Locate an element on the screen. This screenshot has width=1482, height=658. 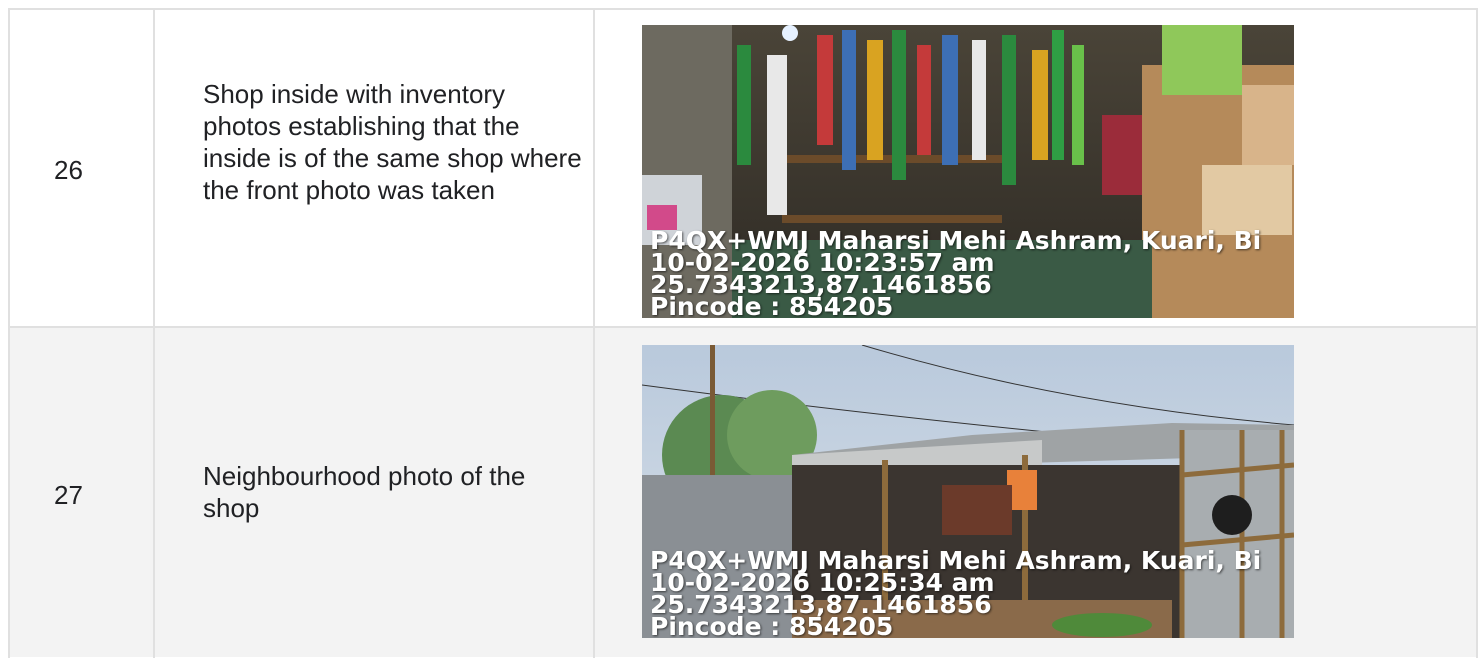
column-border-right is located at coordinates (1477, 333).